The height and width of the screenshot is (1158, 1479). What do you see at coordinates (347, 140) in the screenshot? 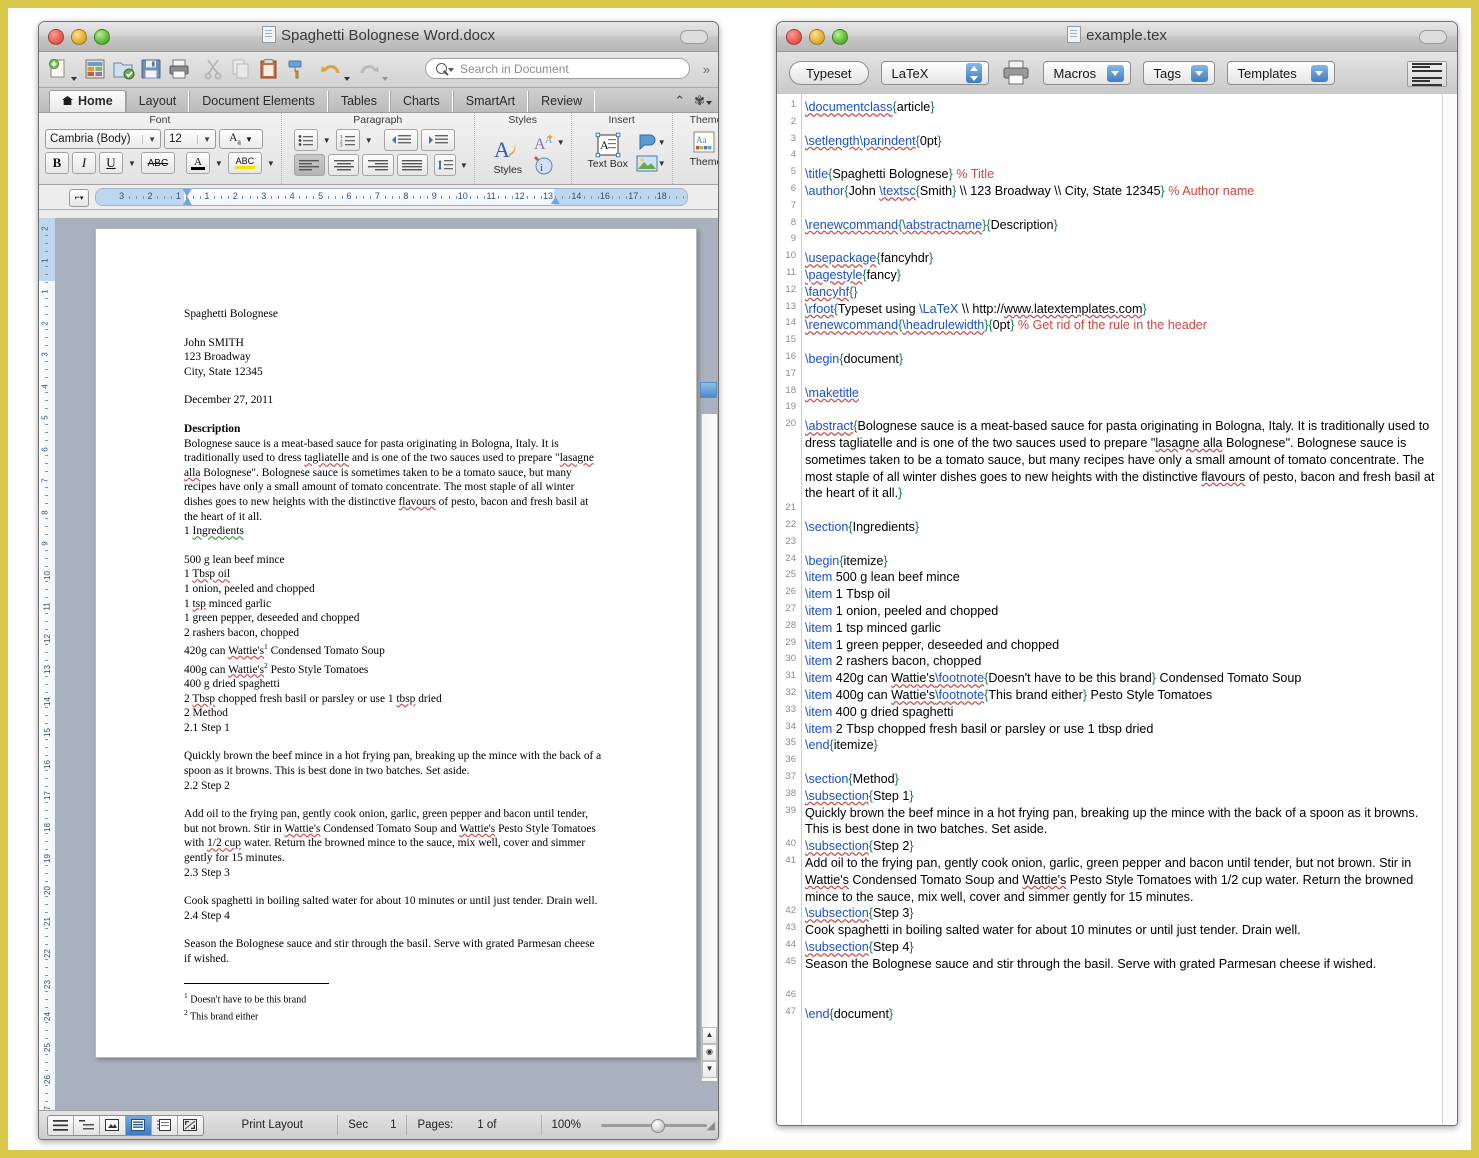
I see `numbered-list-button: 123` at bounding box center [347, 140].